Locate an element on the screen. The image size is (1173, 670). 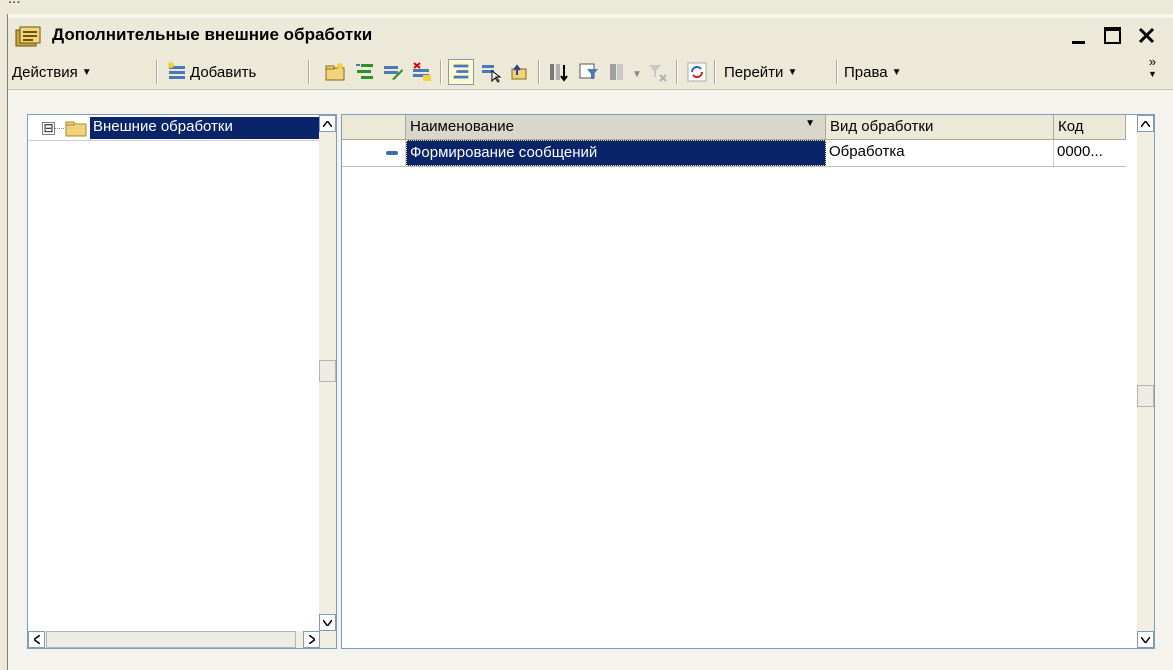
tree-vertical-scrollbar is located at coordinates (327, 381).